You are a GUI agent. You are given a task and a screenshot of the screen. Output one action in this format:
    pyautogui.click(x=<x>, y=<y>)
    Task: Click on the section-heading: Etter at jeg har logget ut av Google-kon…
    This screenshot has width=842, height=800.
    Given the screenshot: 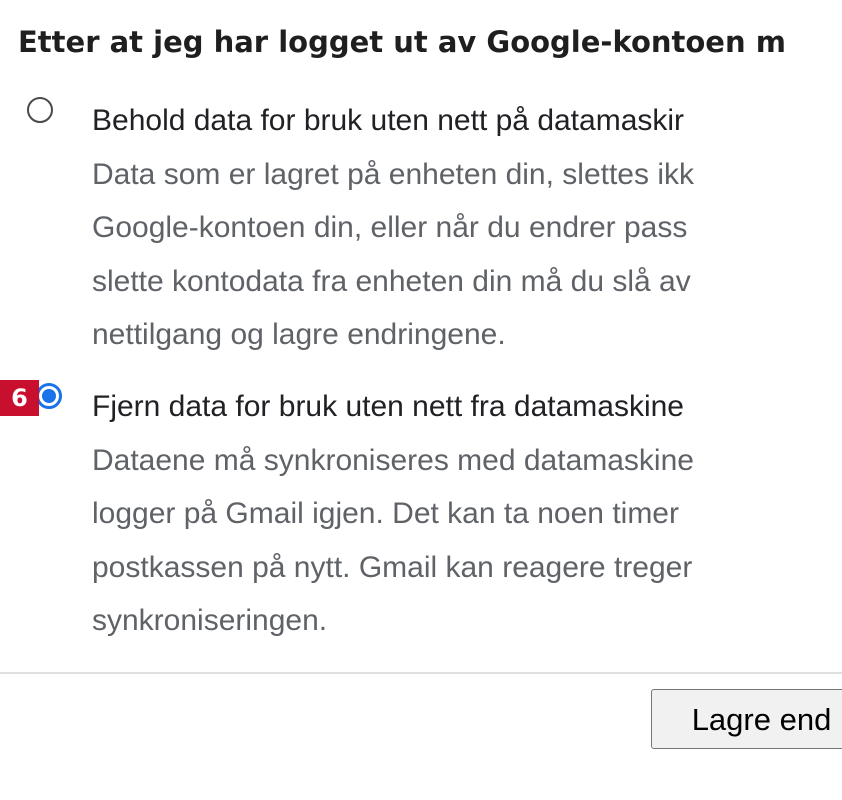 What is the action you would take?
    pyautogui.click(x=402, y=42)
    